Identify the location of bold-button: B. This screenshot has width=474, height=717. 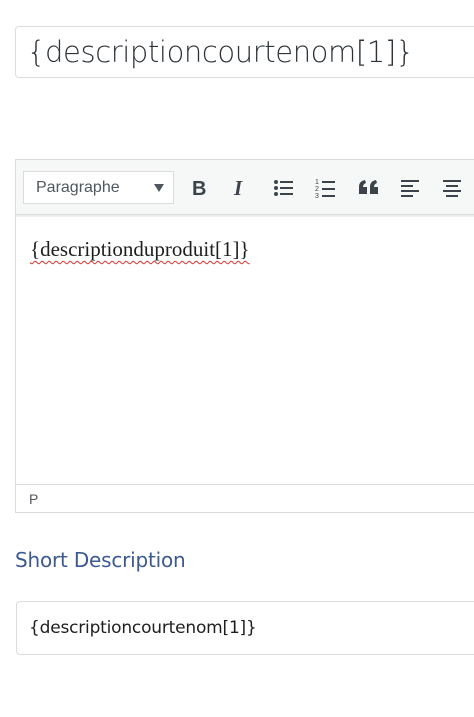
(199, 188).